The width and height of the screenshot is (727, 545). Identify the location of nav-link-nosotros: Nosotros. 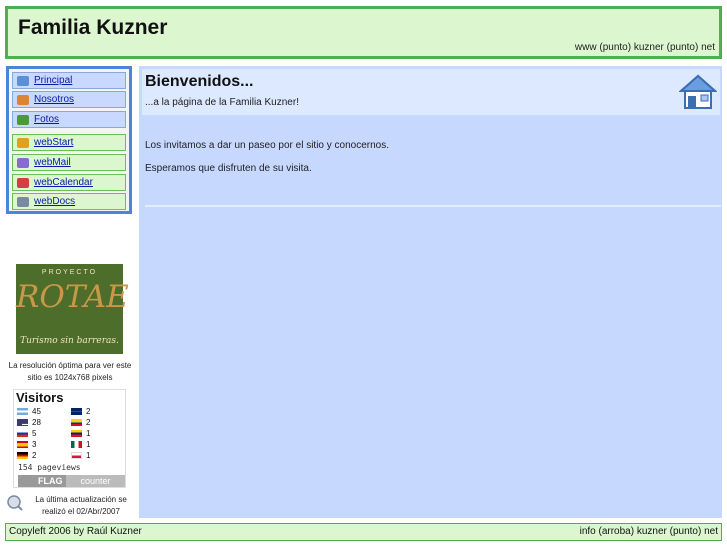
(54, 99).